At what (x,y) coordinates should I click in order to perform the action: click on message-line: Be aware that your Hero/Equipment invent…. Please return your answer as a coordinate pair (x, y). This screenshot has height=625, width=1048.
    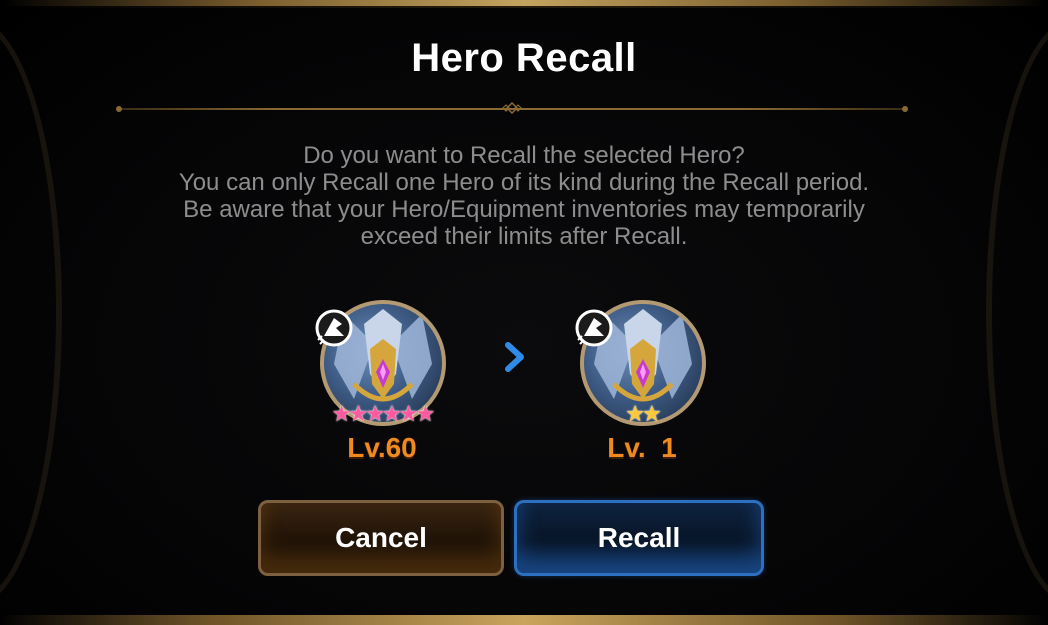
    Looking at the image, I should click on (524, 209).